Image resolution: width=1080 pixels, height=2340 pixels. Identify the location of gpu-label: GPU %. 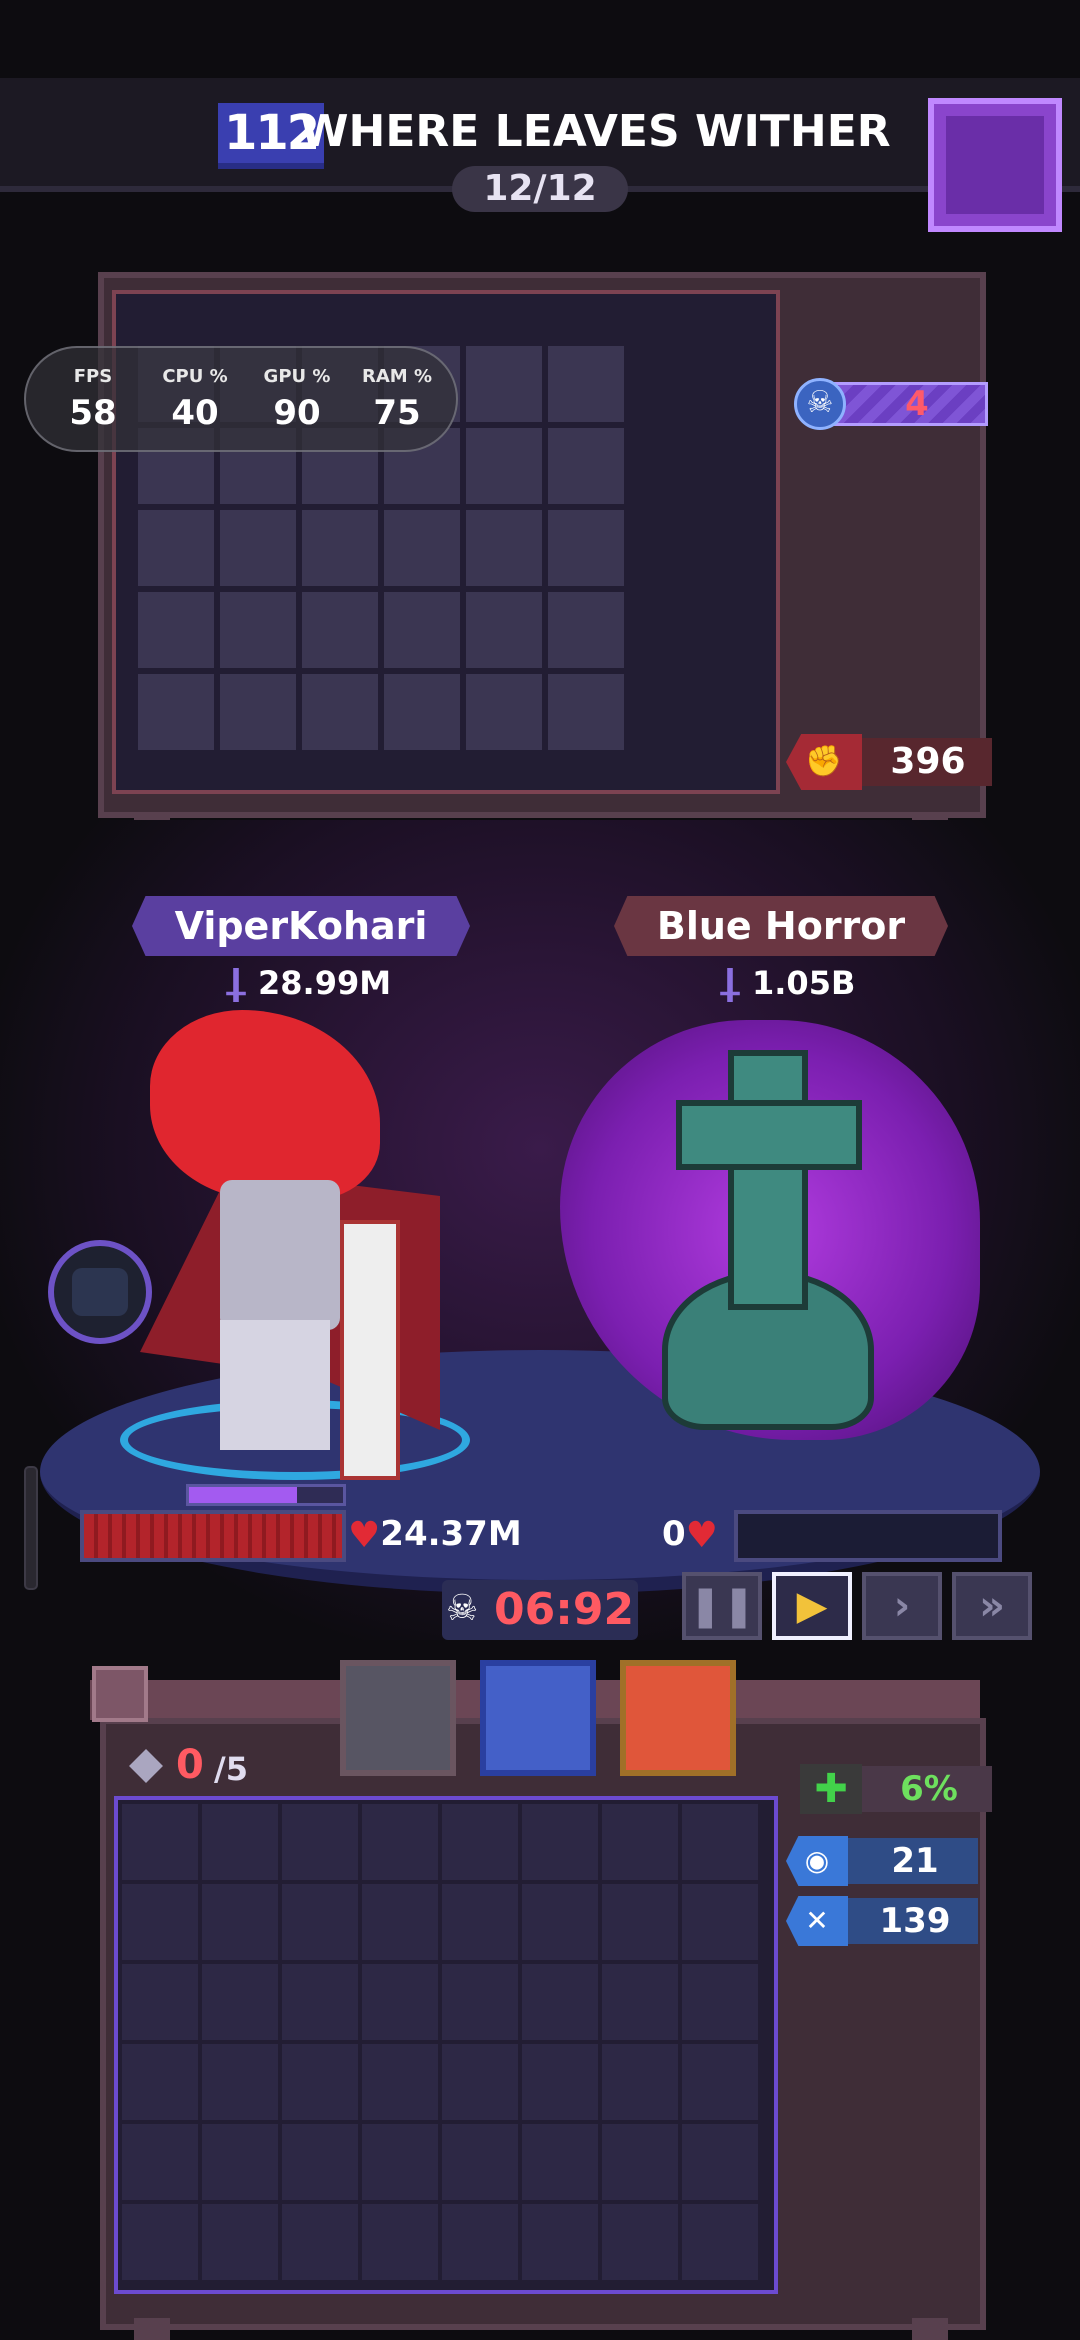
(297, 376).